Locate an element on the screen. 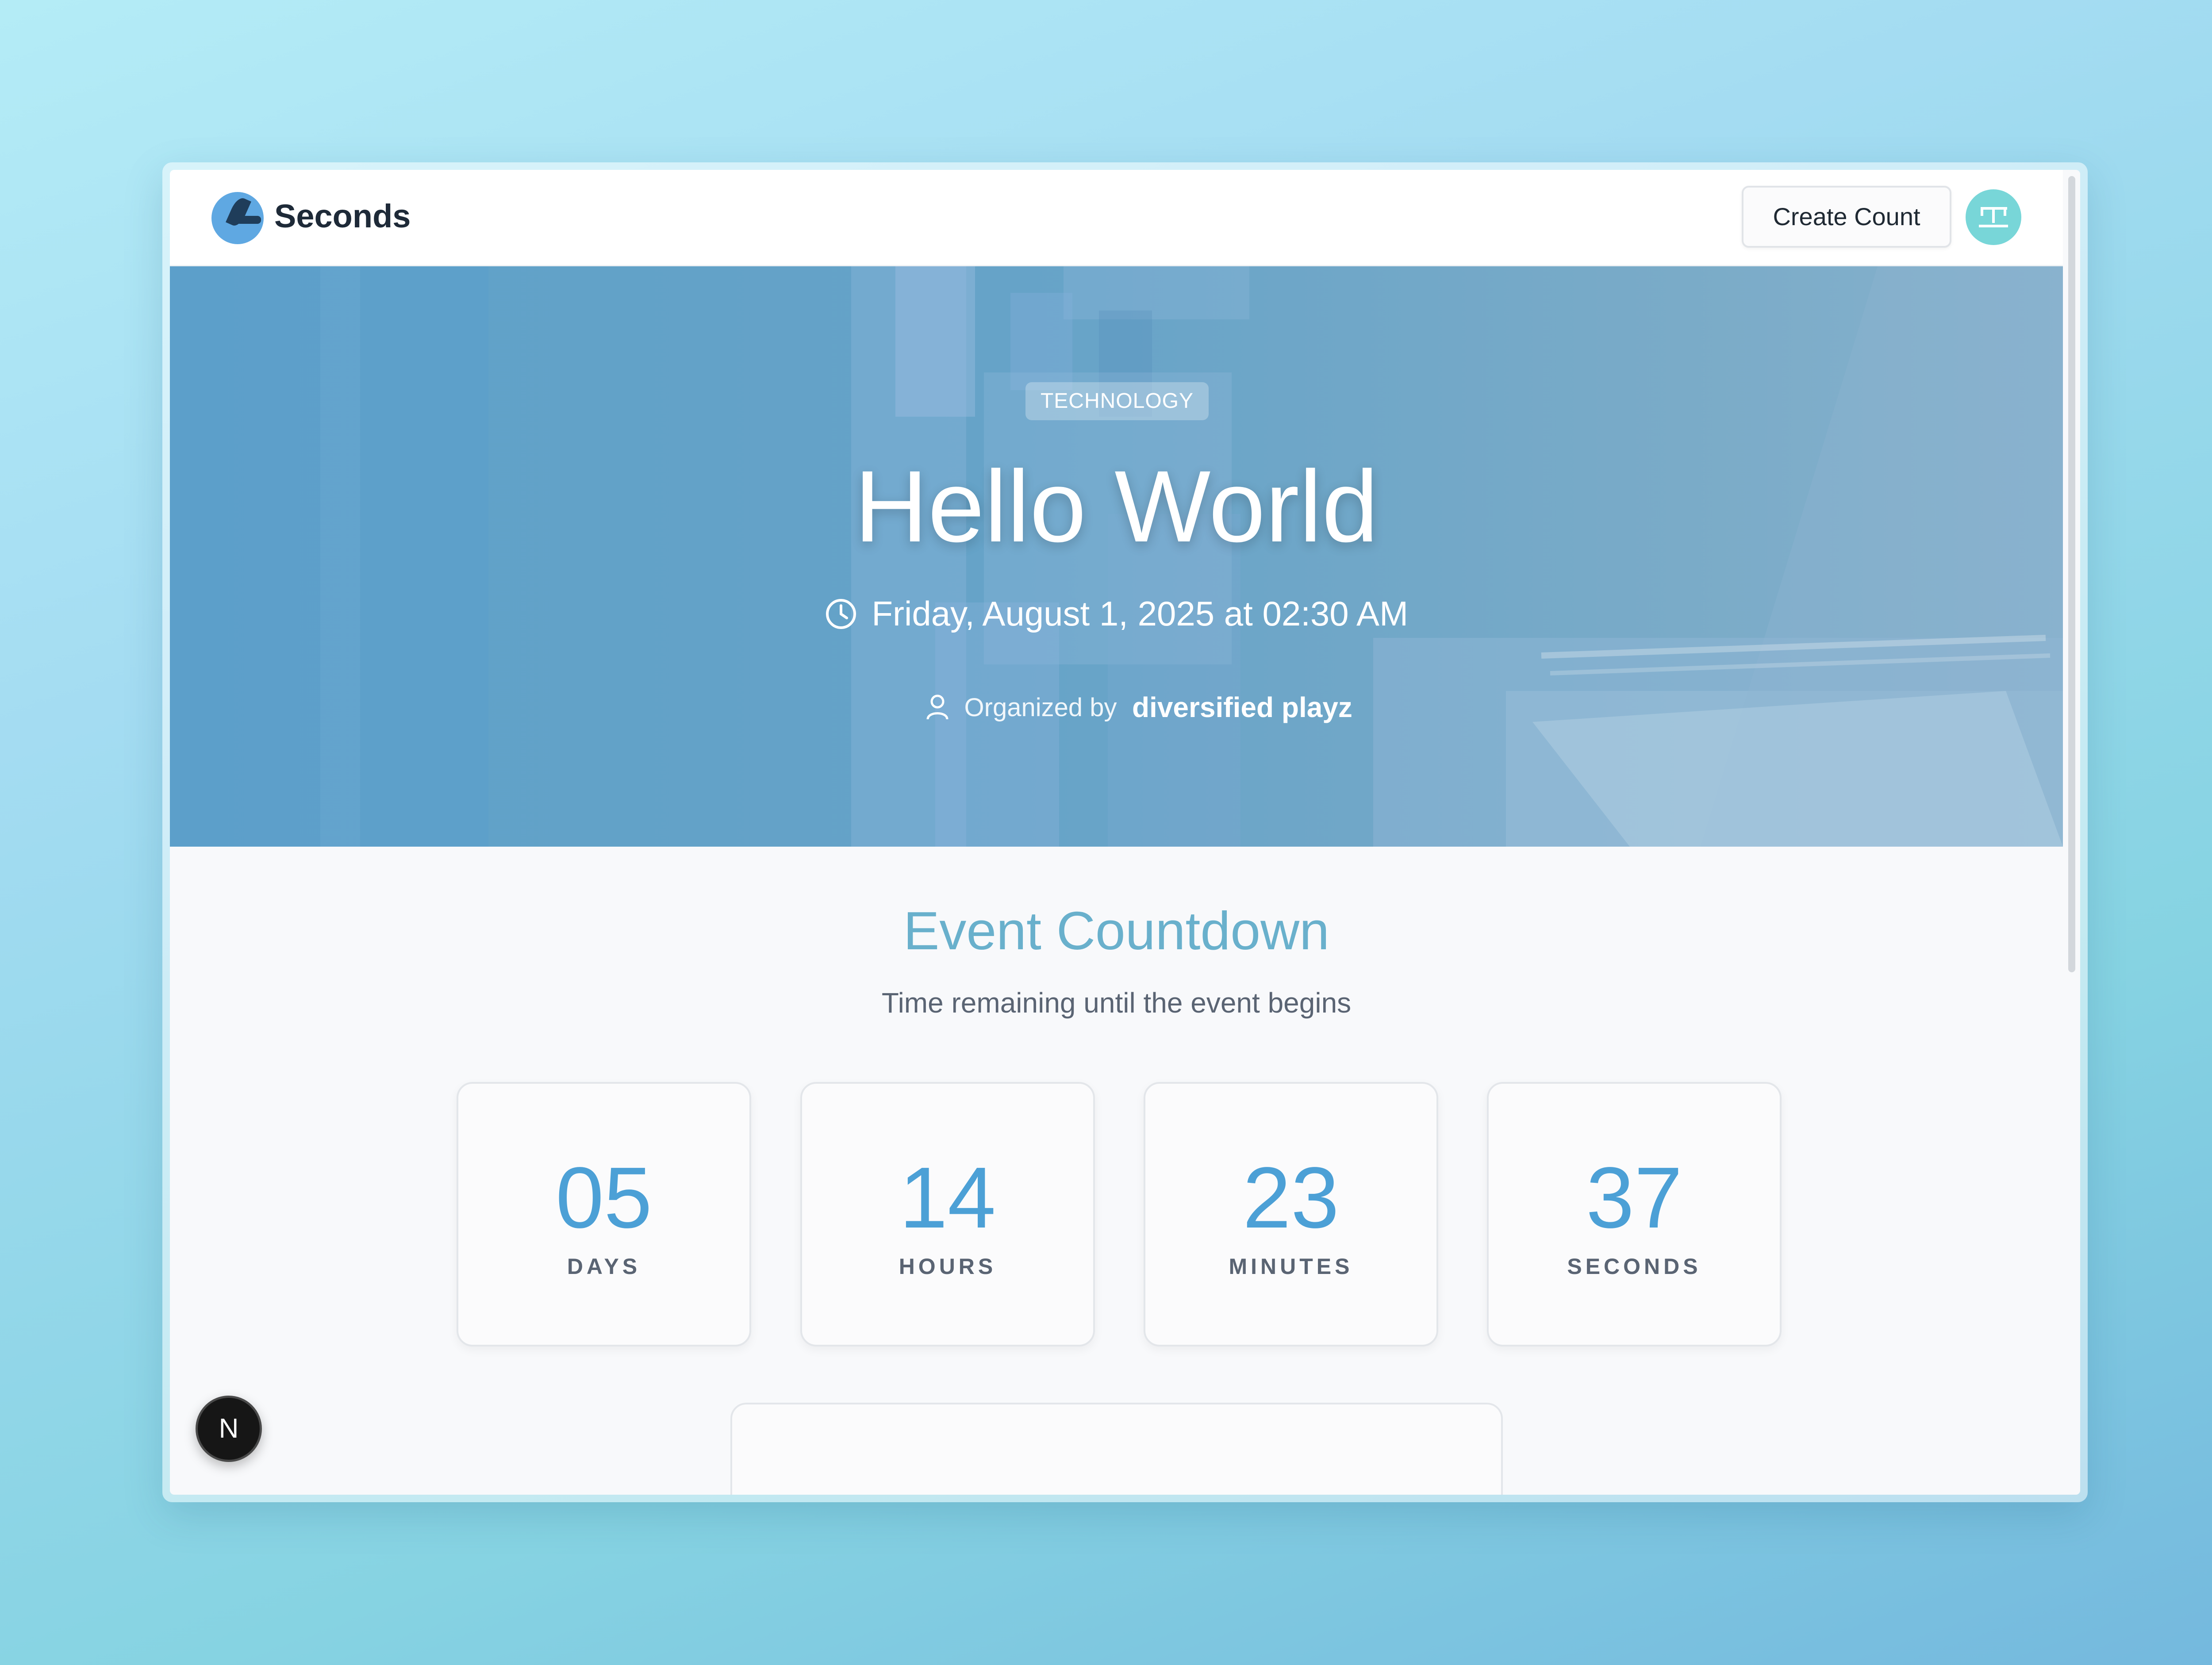 The height and width of the screenshot is (1665, 2212). brand-name: Seconds is located at coordinates (343, 216).